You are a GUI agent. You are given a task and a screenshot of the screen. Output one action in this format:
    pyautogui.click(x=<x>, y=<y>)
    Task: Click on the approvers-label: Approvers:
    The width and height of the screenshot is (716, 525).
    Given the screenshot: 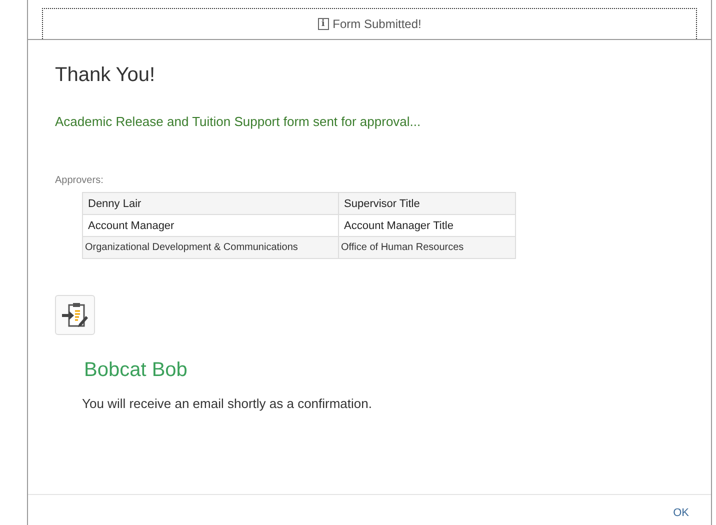 What is the action you would take?
    pyautogui.click(x=79, y=180)
    